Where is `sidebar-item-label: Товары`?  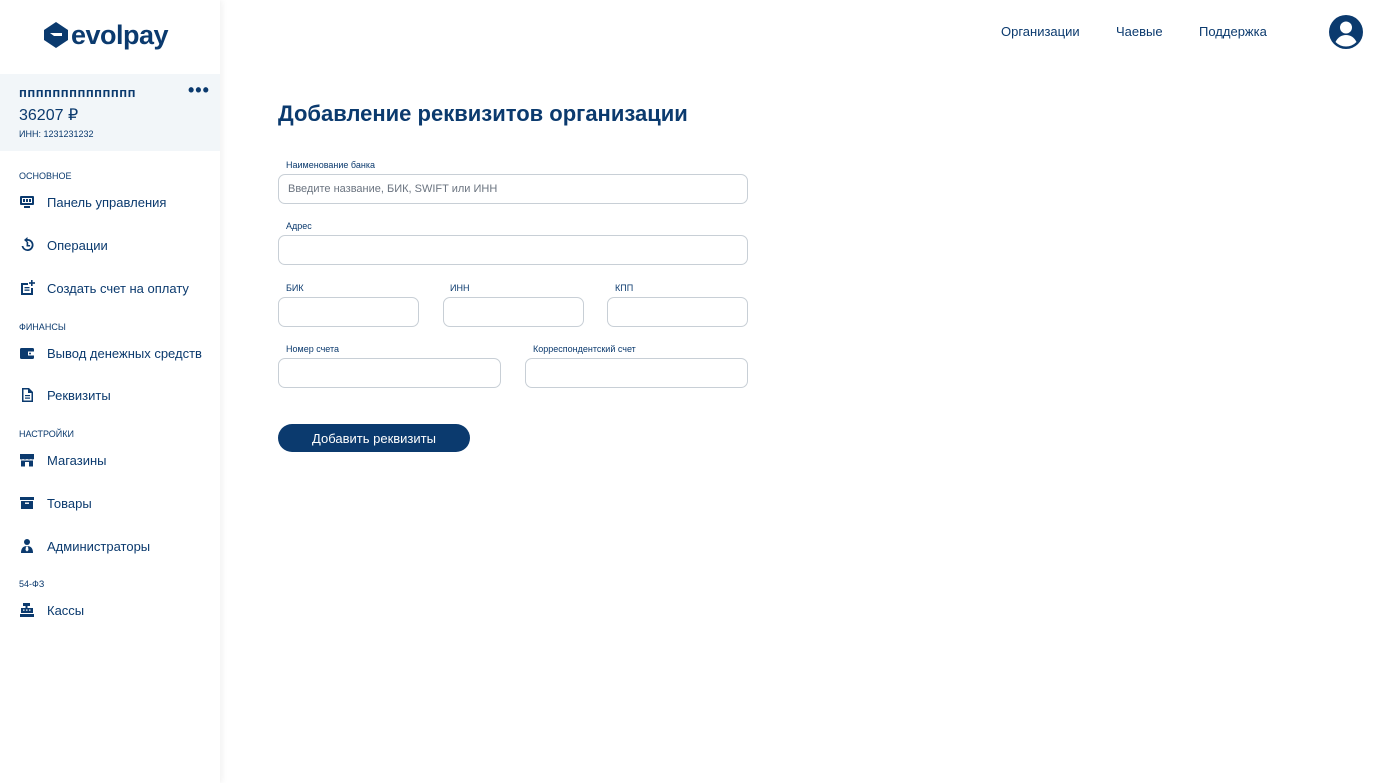
sidebar-item-label: Товары is located at coordinates (69, 503).